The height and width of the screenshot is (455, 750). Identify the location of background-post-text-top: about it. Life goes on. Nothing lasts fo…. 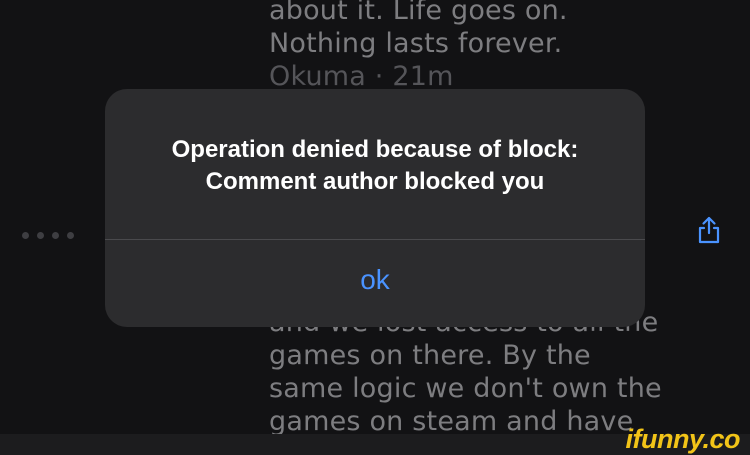
(418, 46).